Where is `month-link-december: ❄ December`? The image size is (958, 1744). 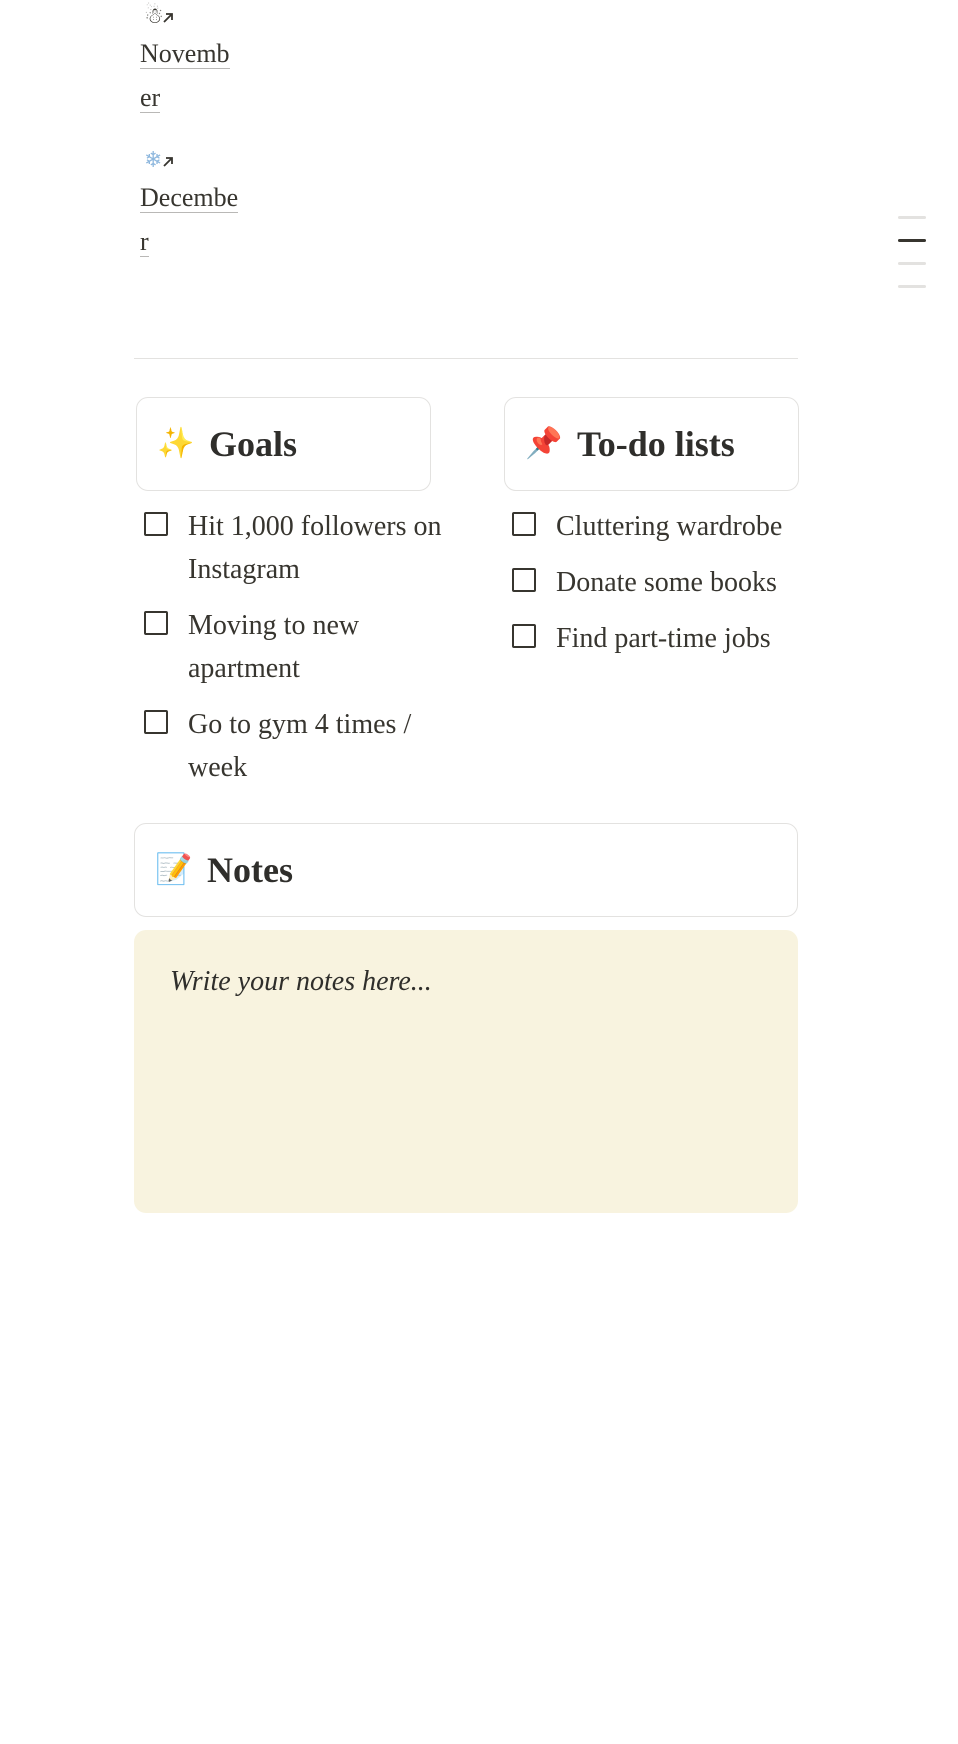 month-link-december: ❄ December is located at coordinates (190, 205).